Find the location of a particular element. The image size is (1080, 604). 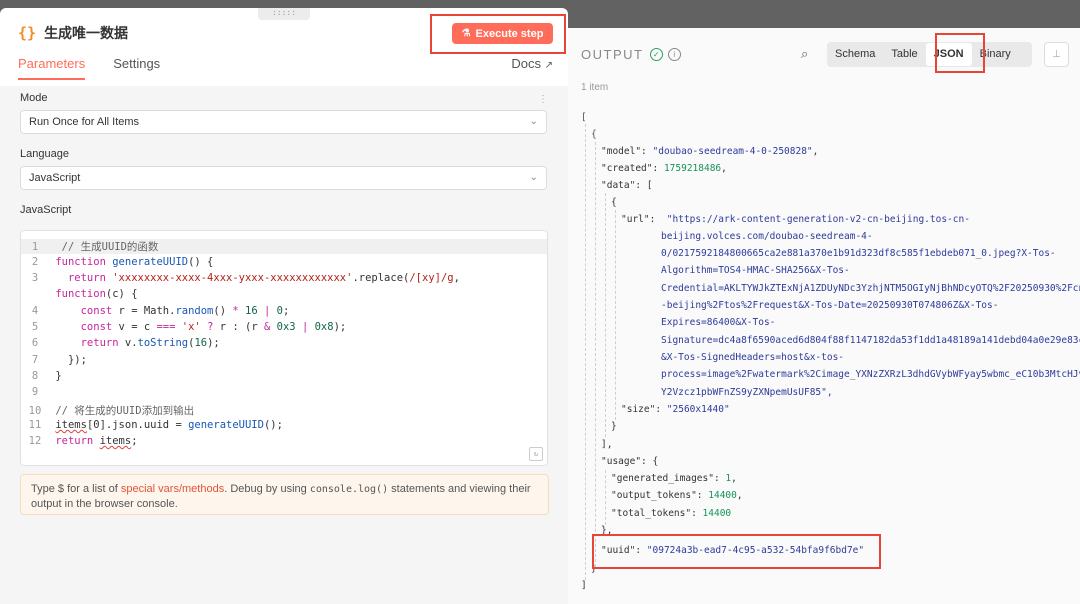

code-line: 10 // 将生成的UUID添加到输出 is located at coordinates (111, 411).